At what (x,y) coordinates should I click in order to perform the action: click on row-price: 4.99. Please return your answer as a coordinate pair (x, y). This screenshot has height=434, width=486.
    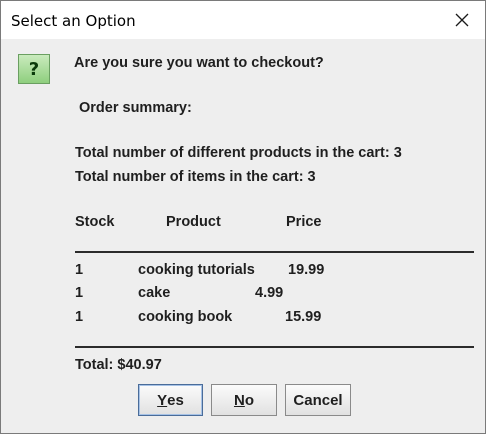
    Looking at the image, I should click on (269, 293).